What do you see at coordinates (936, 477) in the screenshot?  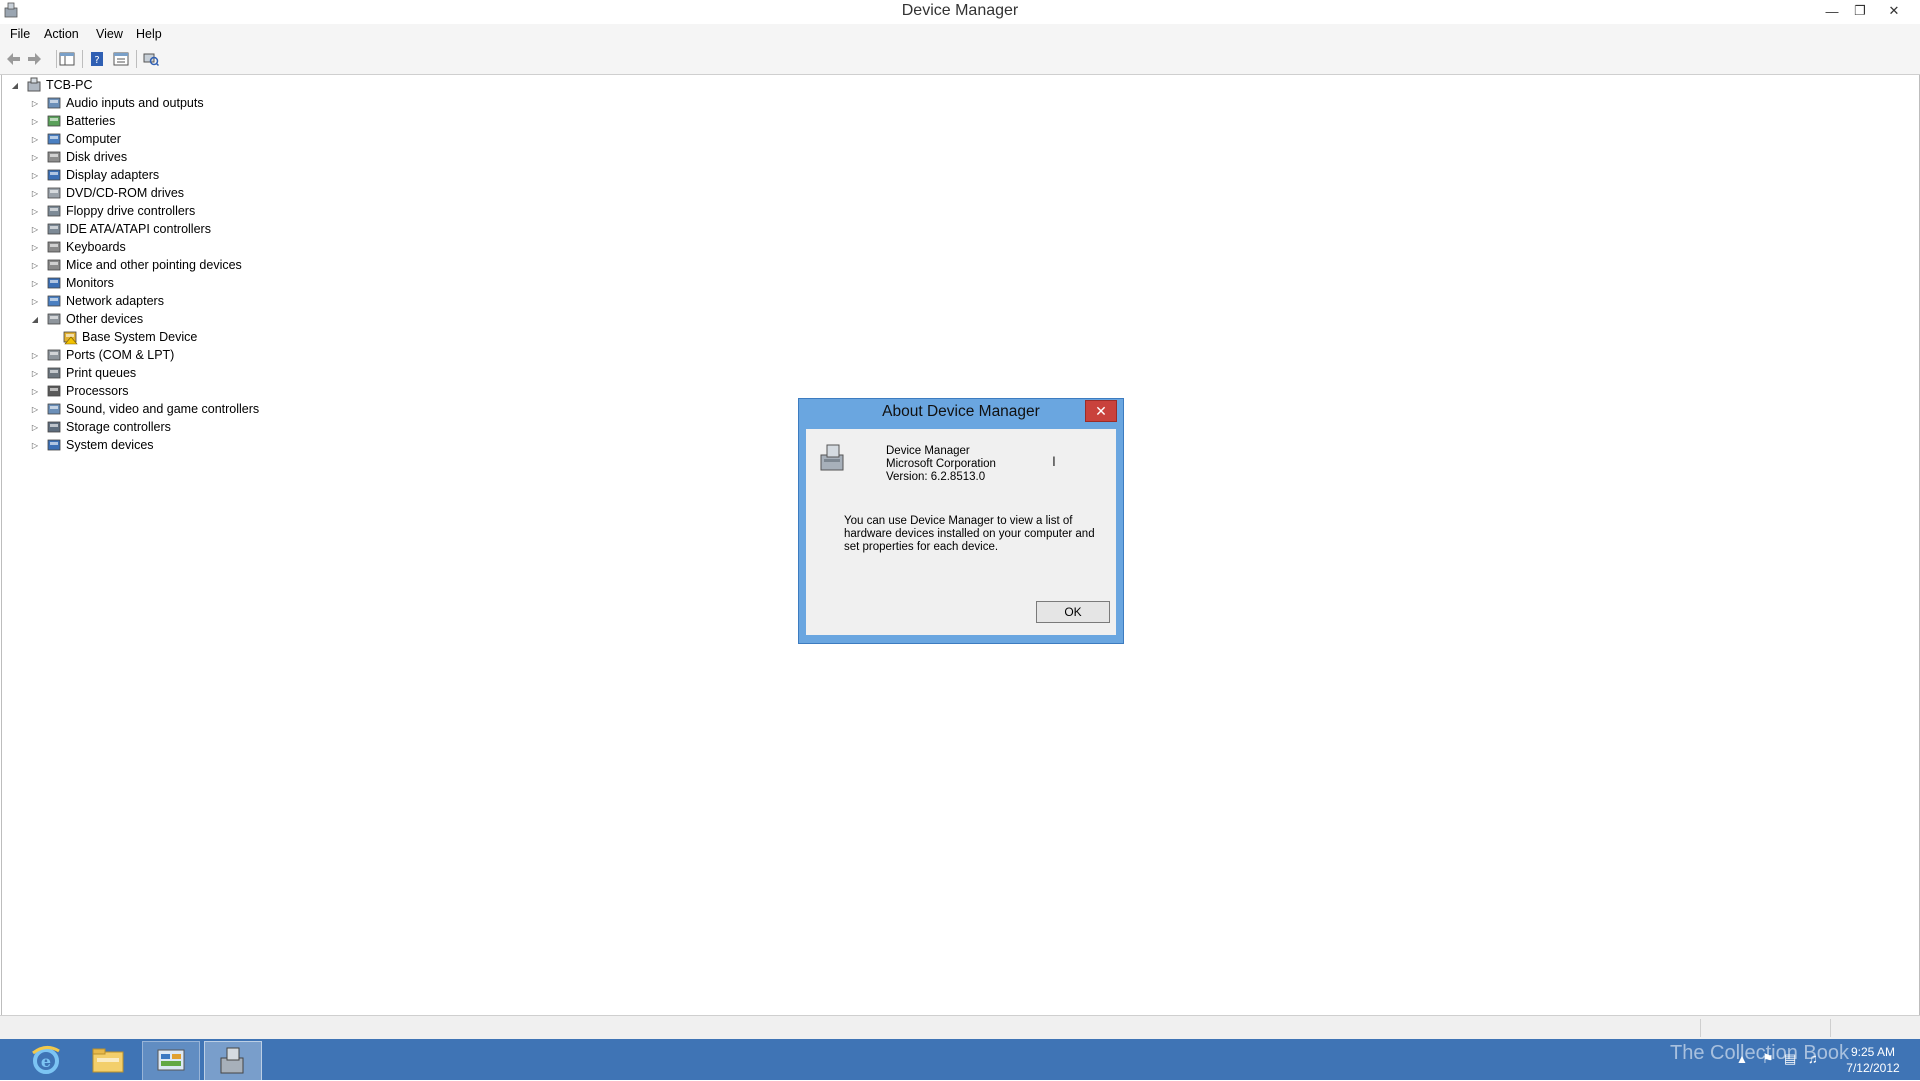 I see `version-text: Version: 6.2.8513.0` at bounding box center [936, 477].